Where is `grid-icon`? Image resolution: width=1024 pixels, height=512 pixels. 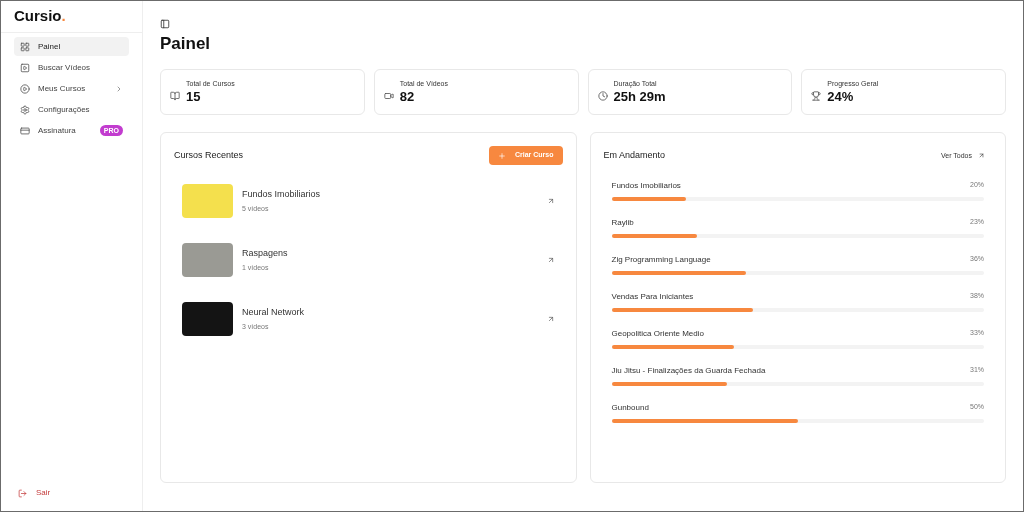 grid-icon is located at coordinates (25, 46).